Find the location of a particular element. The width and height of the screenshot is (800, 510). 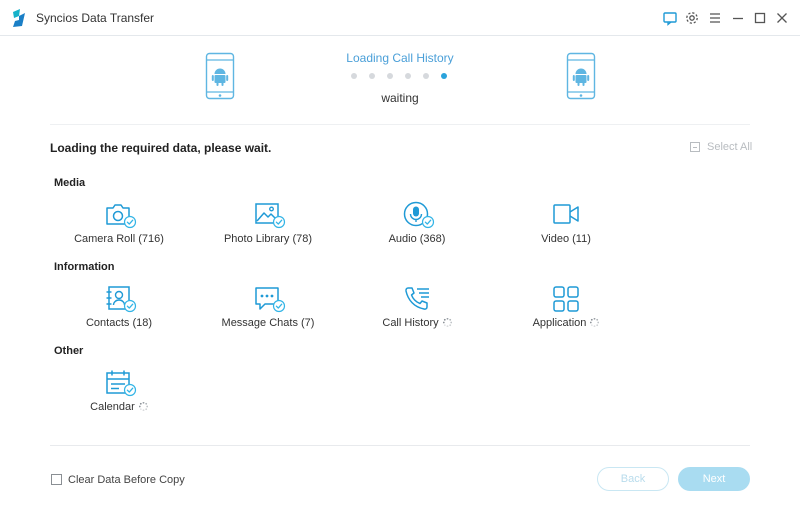

data-item-contacts: Contacts (18) is located at coordinates (119, 310).